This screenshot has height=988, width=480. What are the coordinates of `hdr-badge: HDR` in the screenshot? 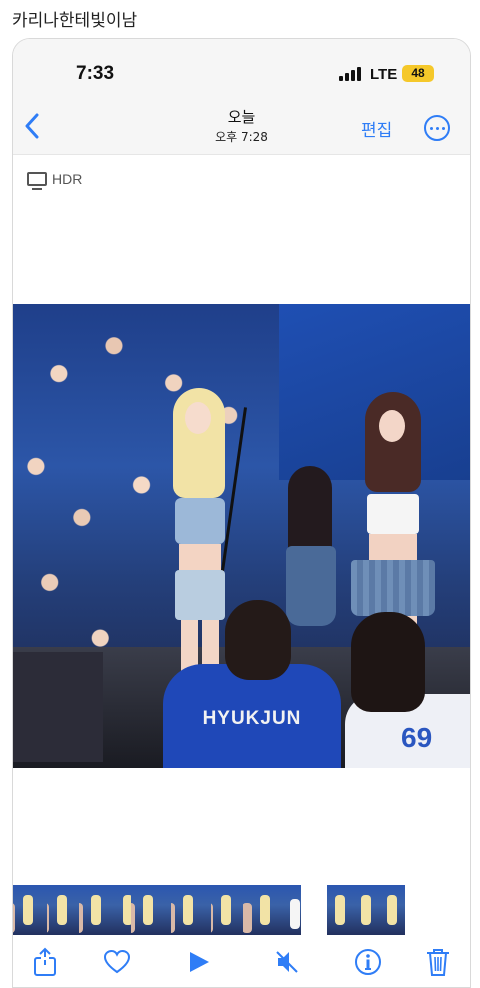 It's located at (55, 180).